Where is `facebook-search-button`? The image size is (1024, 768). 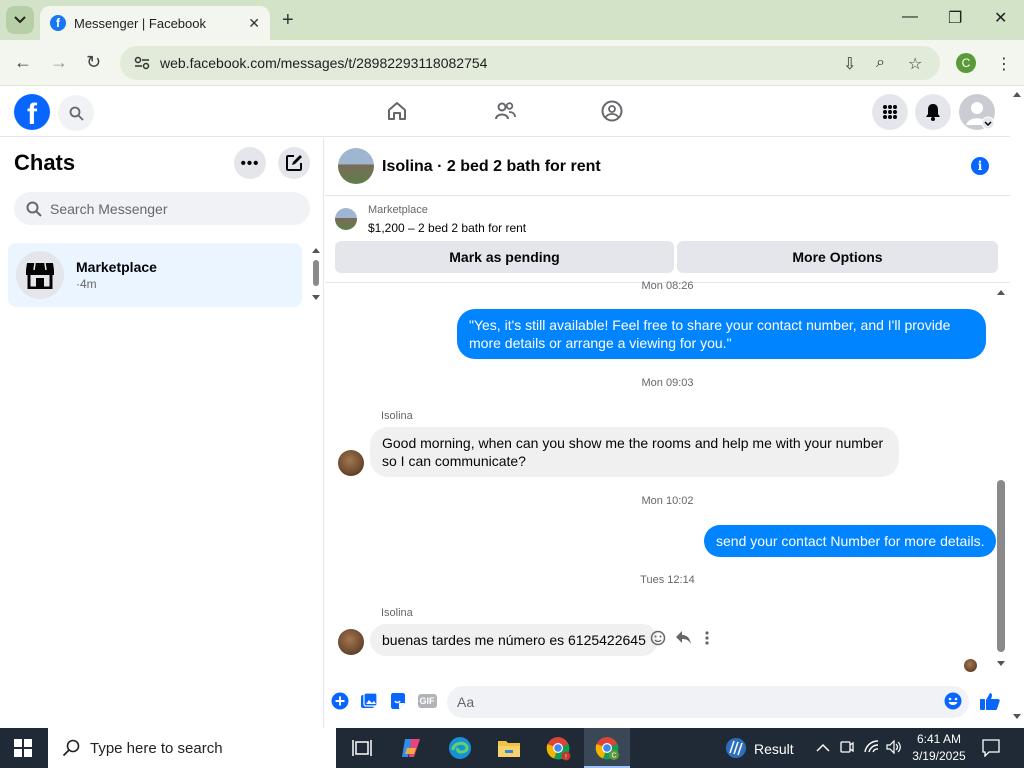
facebook-search-button is located at coordinates (76, 113).